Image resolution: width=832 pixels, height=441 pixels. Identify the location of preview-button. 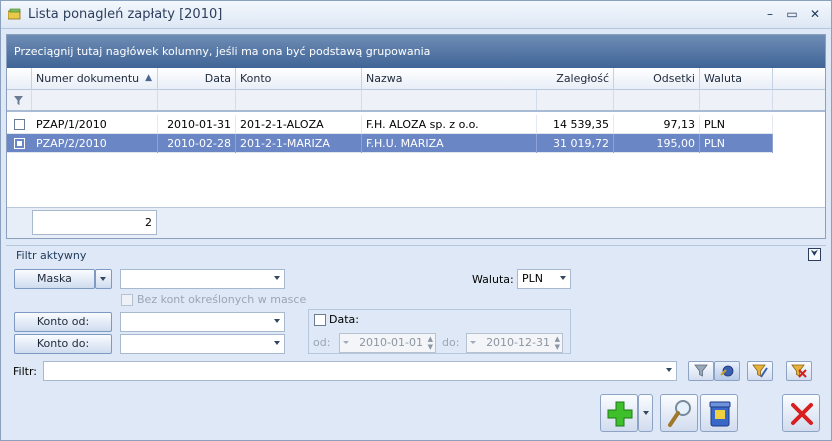
(679, 413).